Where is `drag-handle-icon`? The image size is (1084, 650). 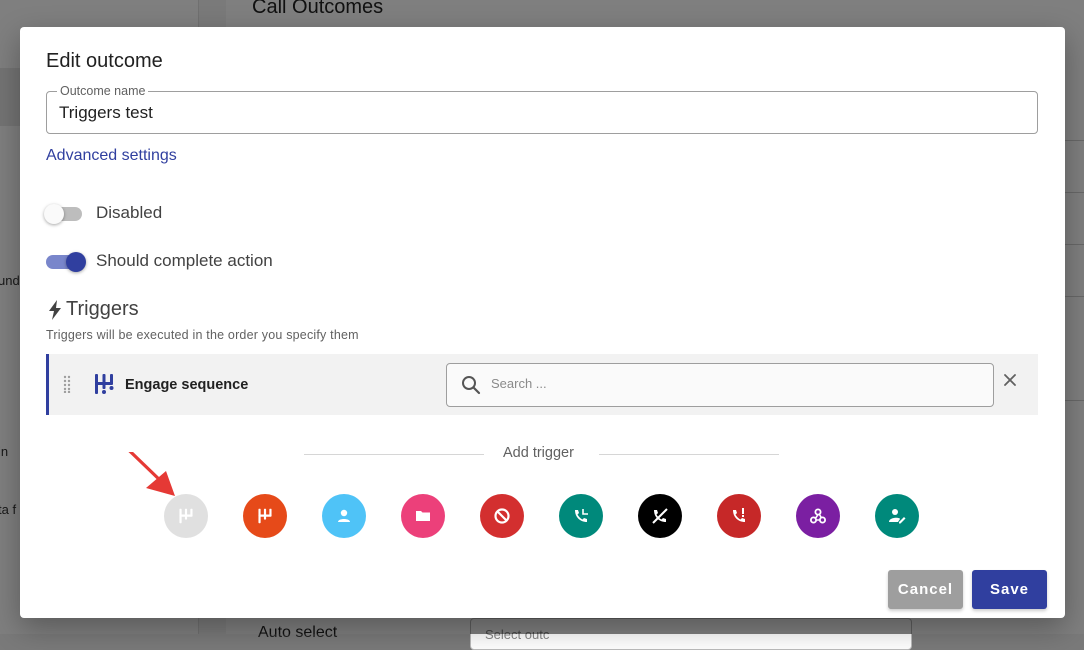 drag-handle-icon is located at coordinates (67, 384).